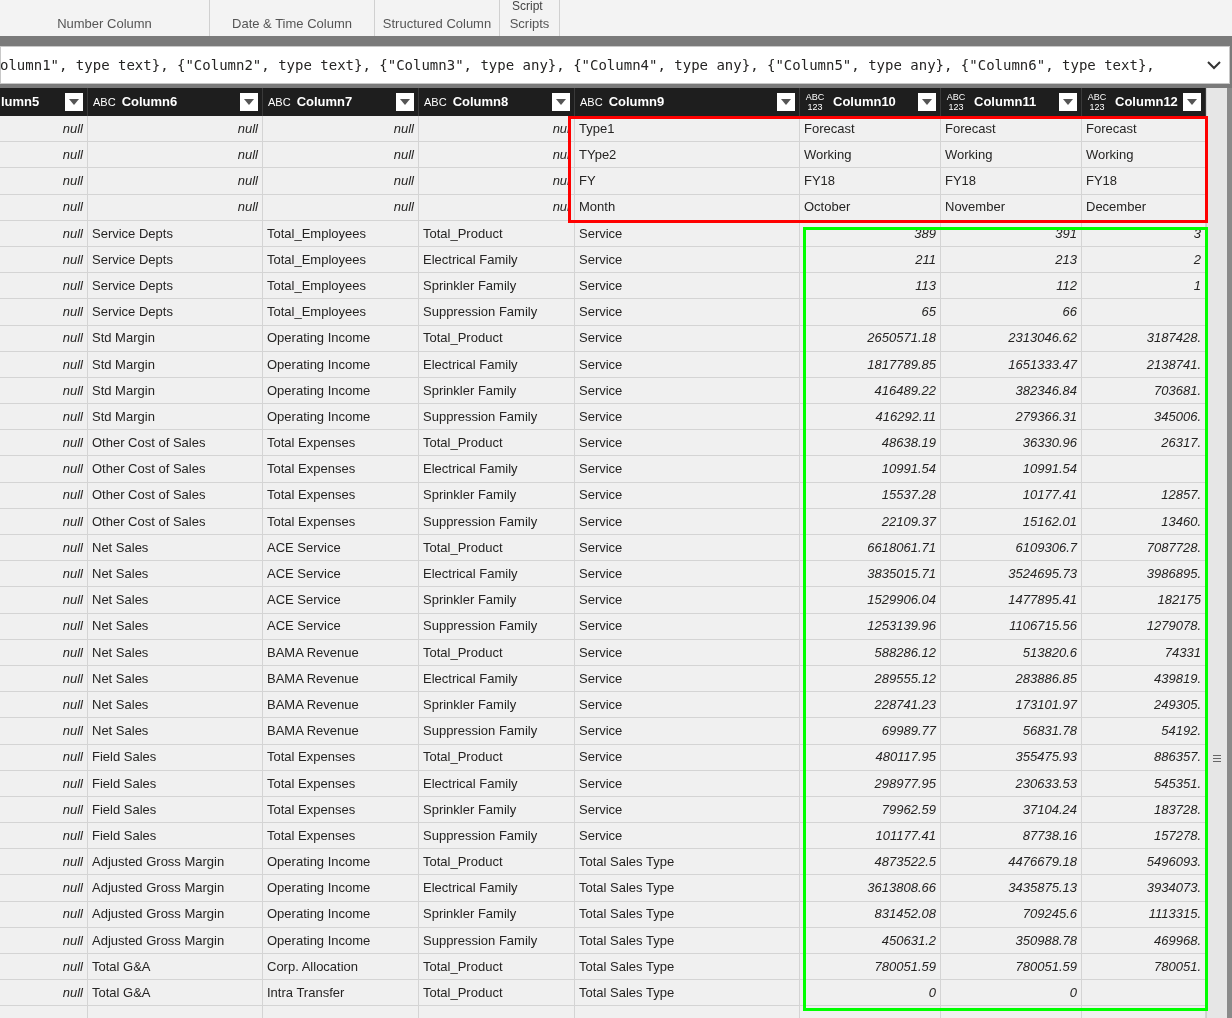 Image resolution: width=1232 pixels, height=1018 pixels. I want to click on table-cell: 101177.41, so click(870, 836).